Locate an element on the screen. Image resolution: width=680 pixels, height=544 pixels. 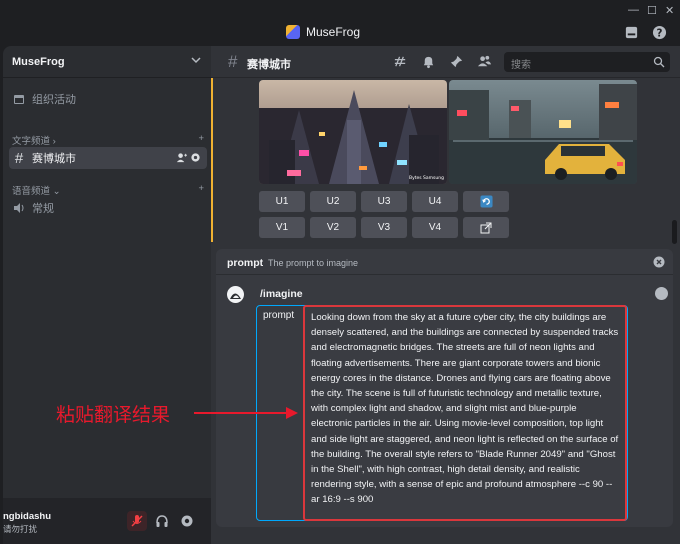
category-label: 文字频道 is located at coordinates (31, 141).